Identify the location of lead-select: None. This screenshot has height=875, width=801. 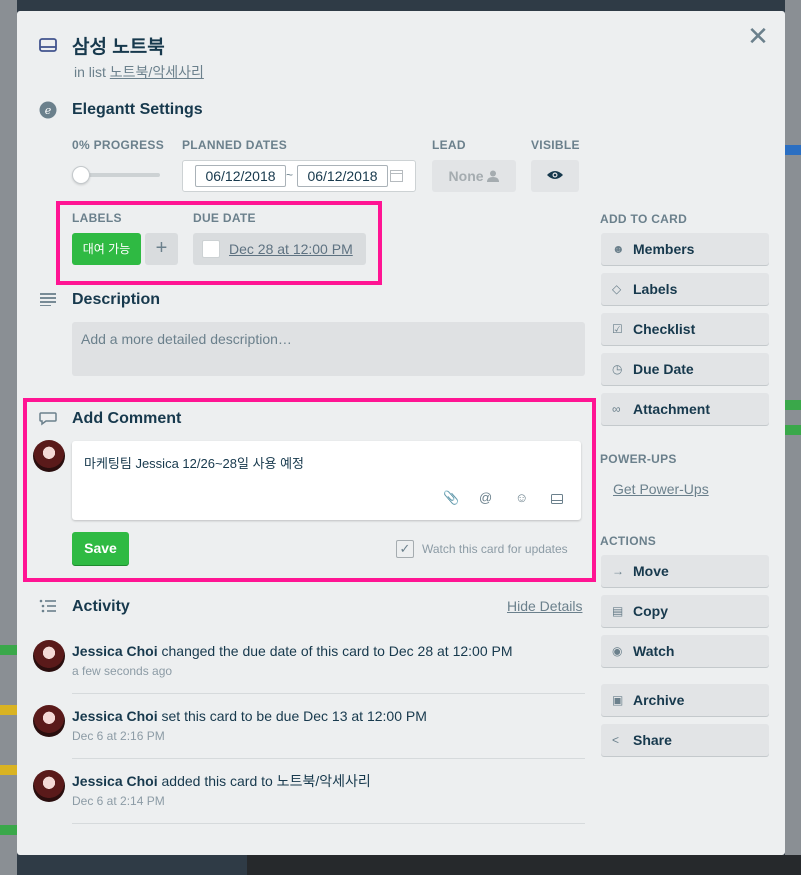
(474, 176).